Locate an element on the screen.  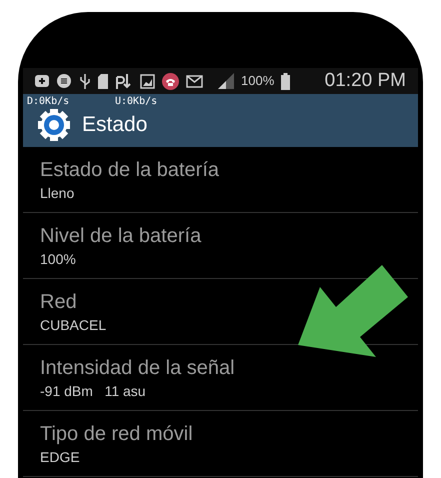
row-title: Tipo de red móvil is located at coordinates (117, 434).